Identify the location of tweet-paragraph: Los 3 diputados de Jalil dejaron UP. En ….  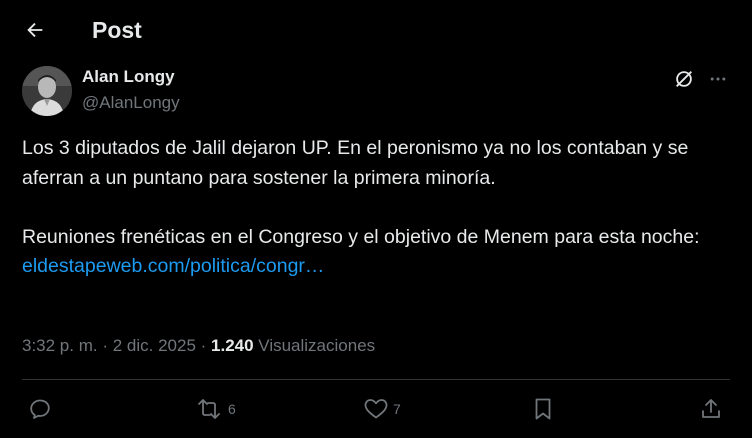
(355, 163).